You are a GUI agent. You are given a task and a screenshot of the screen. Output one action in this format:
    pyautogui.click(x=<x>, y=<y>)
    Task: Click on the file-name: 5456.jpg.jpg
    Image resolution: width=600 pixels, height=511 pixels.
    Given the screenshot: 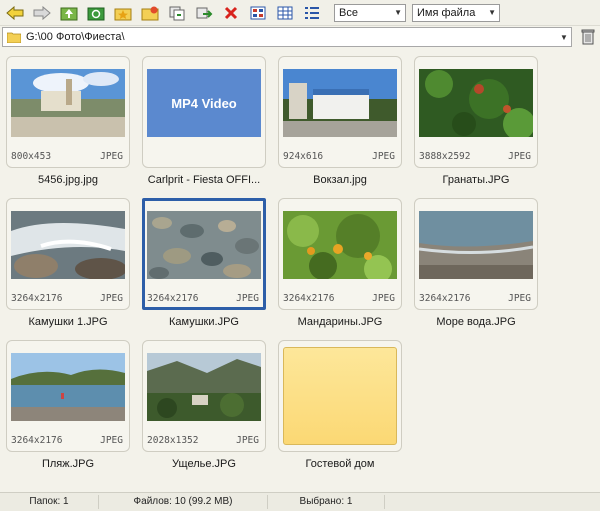 What is the action you would take?
    pyautogui.click(x=68, y=180)
    